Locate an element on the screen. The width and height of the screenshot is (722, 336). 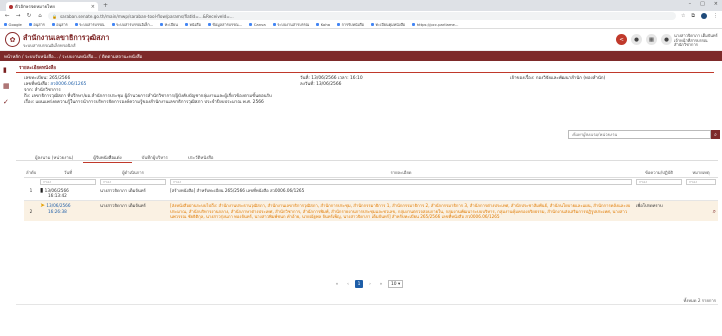
bookmark-item: Google is located at coordinates (13, 24).